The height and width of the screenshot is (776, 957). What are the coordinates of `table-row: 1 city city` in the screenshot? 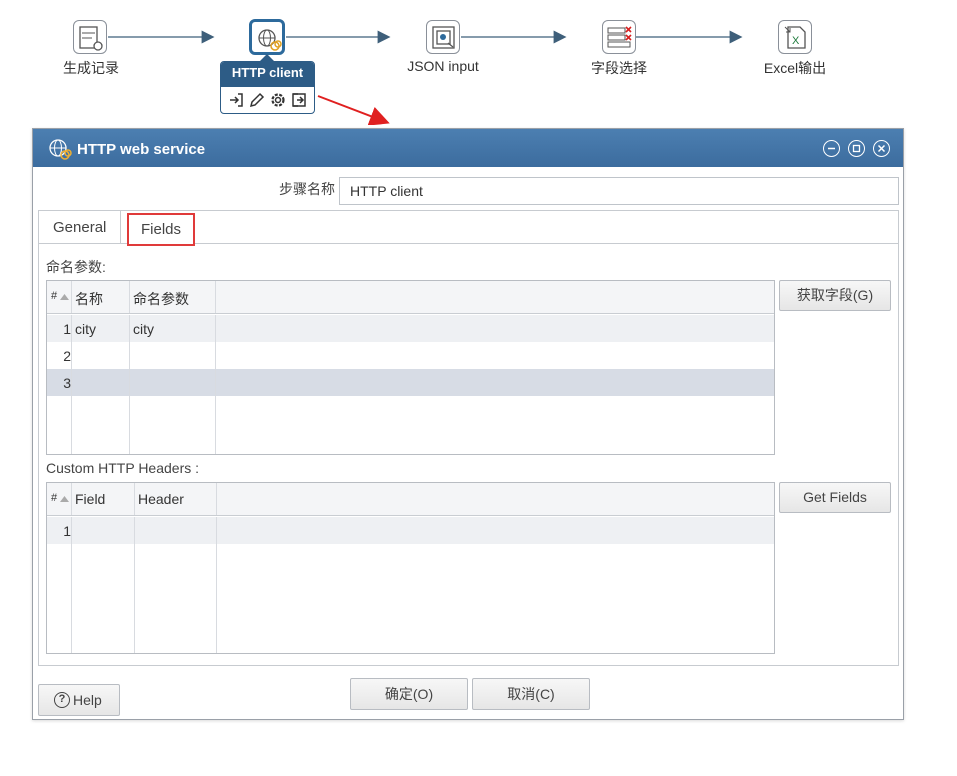 It's located at (410, 328).